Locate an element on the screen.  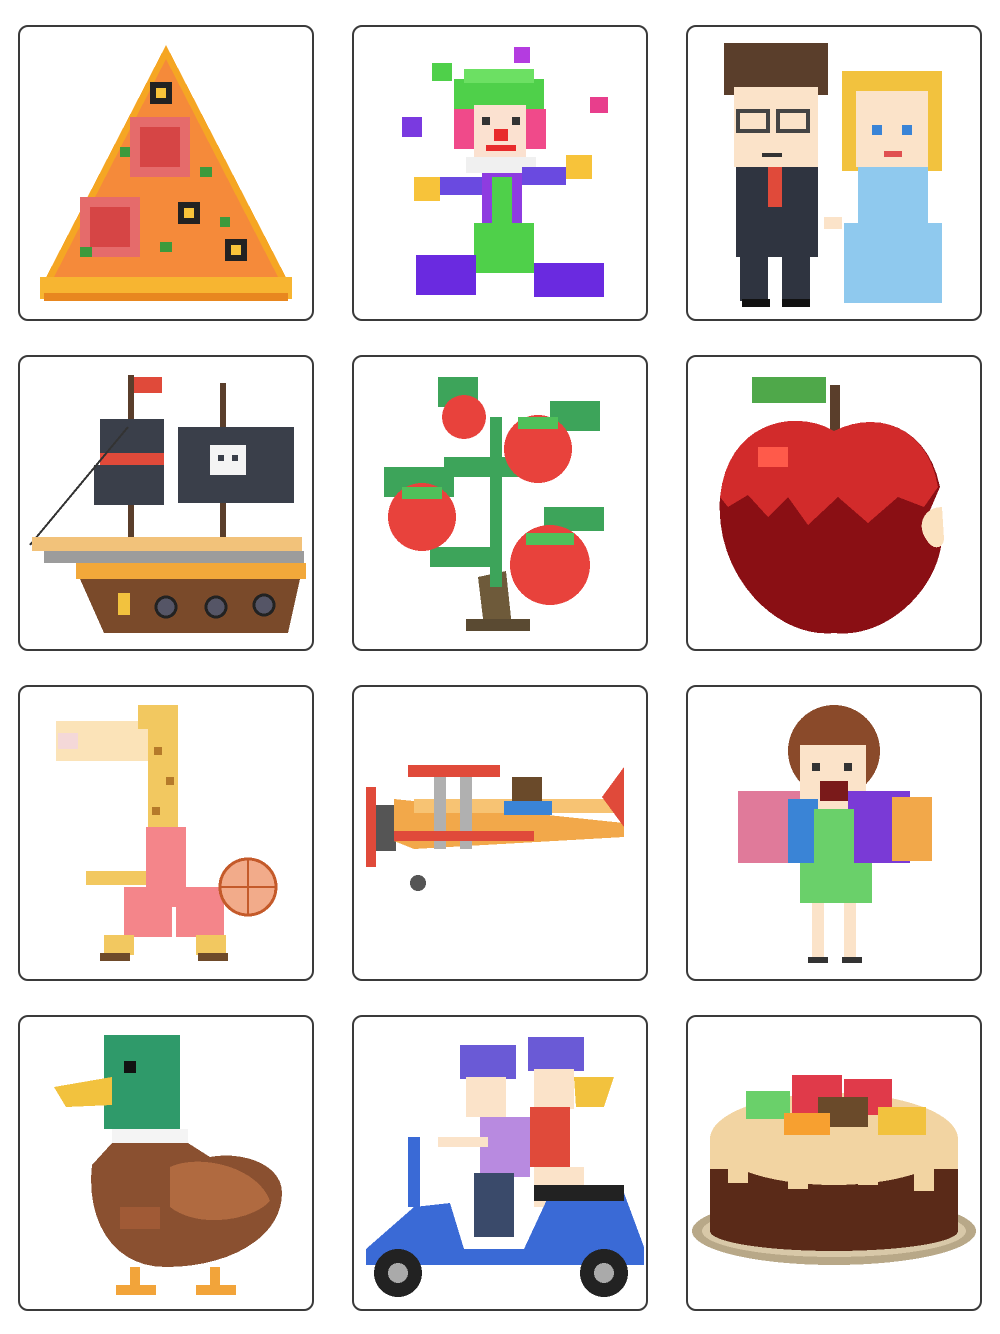
artwork-card-clown is located at coordinates (500, 173).